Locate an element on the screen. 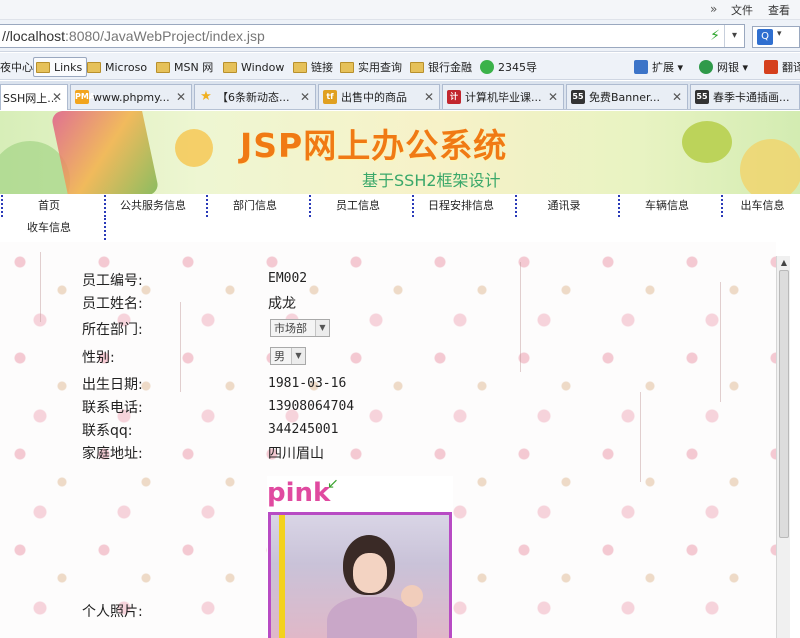 The height and width of the screenshot is (638, 800). field-value-birth-date: 1981-03-16 is located at coordinates (307, 383).